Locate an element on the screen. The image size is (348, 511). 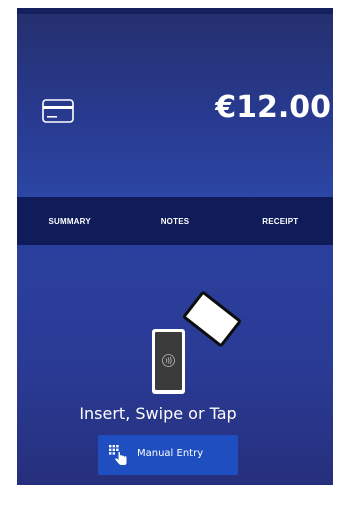
manual-entry-label: Manual Entry is located at coordinates (170, 453).